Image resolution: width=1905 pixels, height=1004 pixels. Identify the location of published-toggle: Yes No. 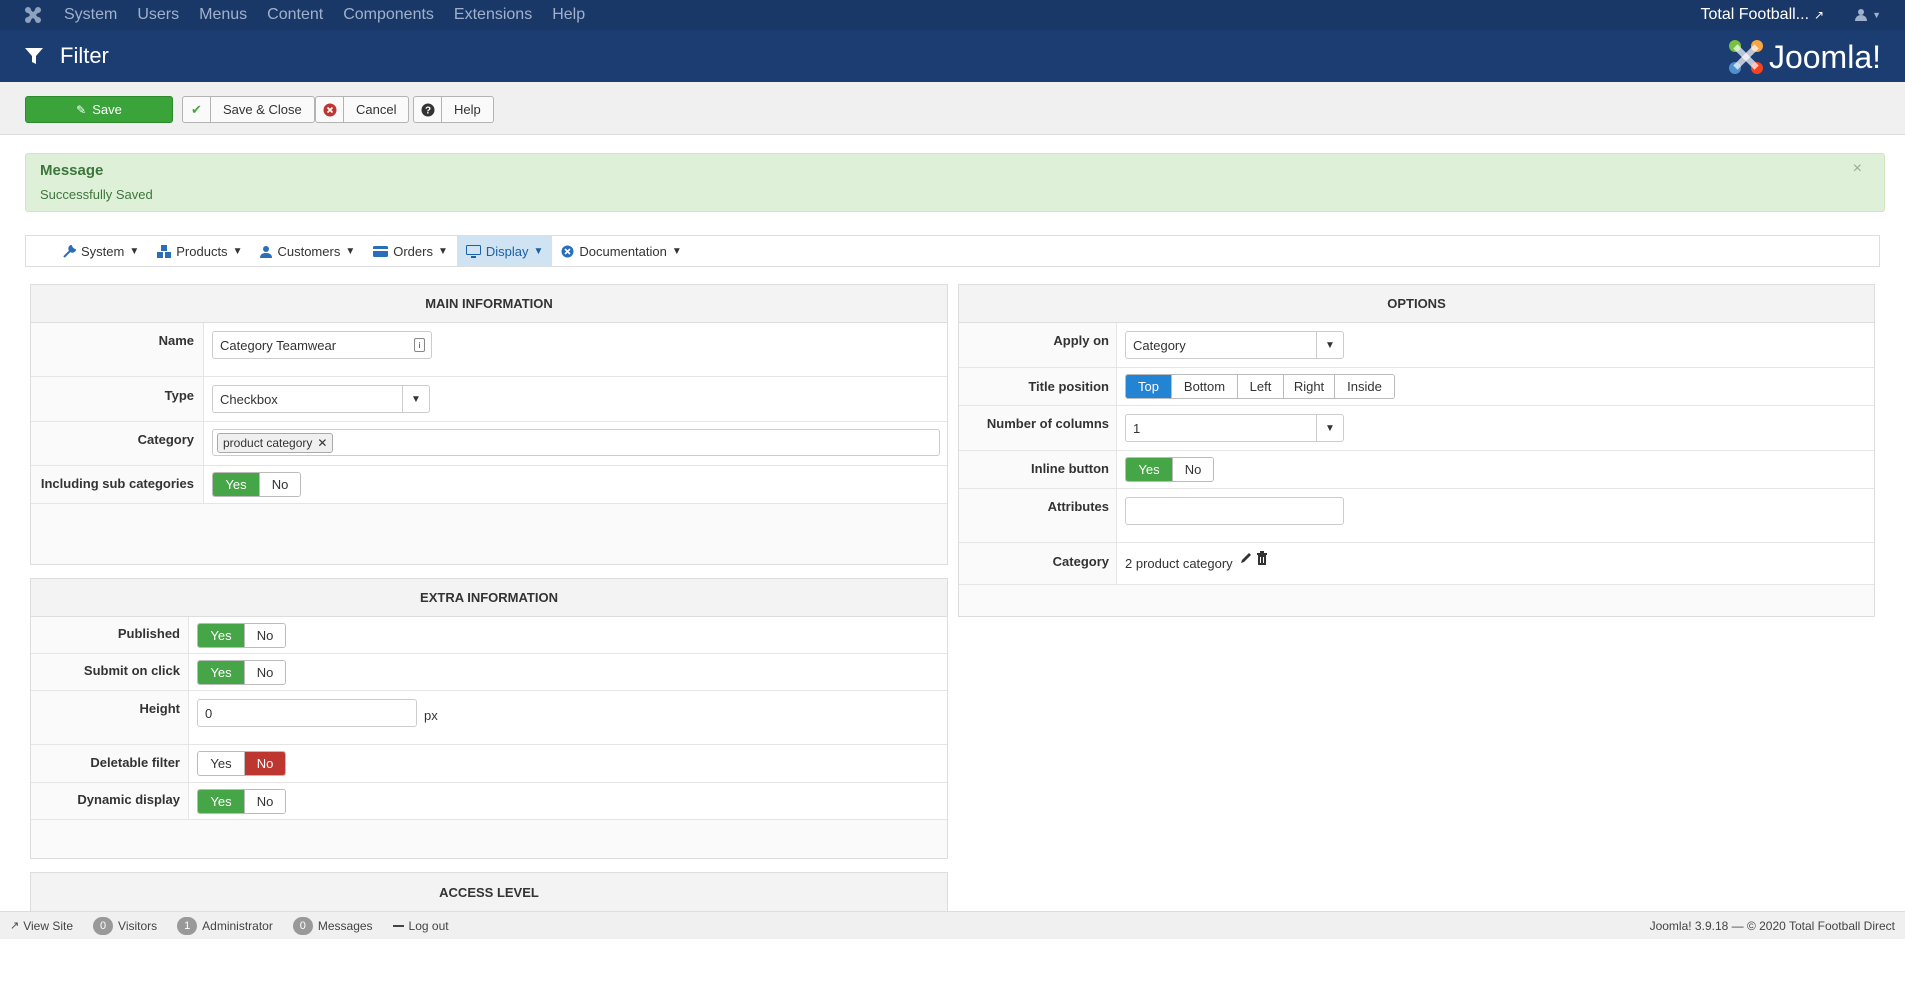
(241, 635).